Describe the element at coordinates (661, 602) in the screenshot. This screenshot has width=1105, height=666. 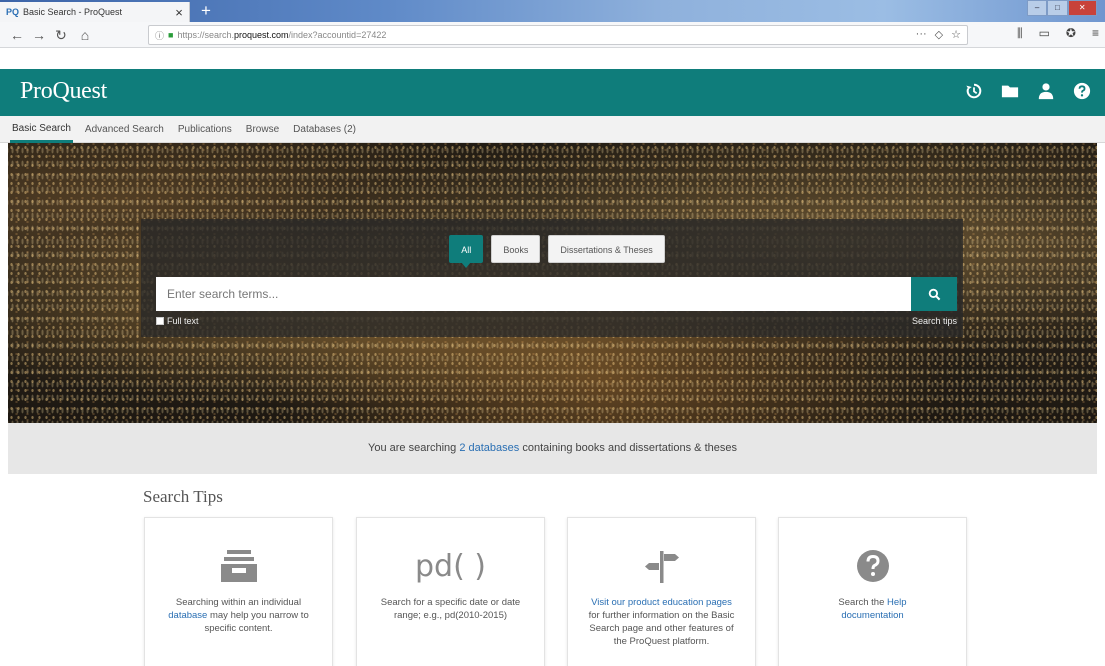
I see `product-education-link: Visit our product education pages` at that location.